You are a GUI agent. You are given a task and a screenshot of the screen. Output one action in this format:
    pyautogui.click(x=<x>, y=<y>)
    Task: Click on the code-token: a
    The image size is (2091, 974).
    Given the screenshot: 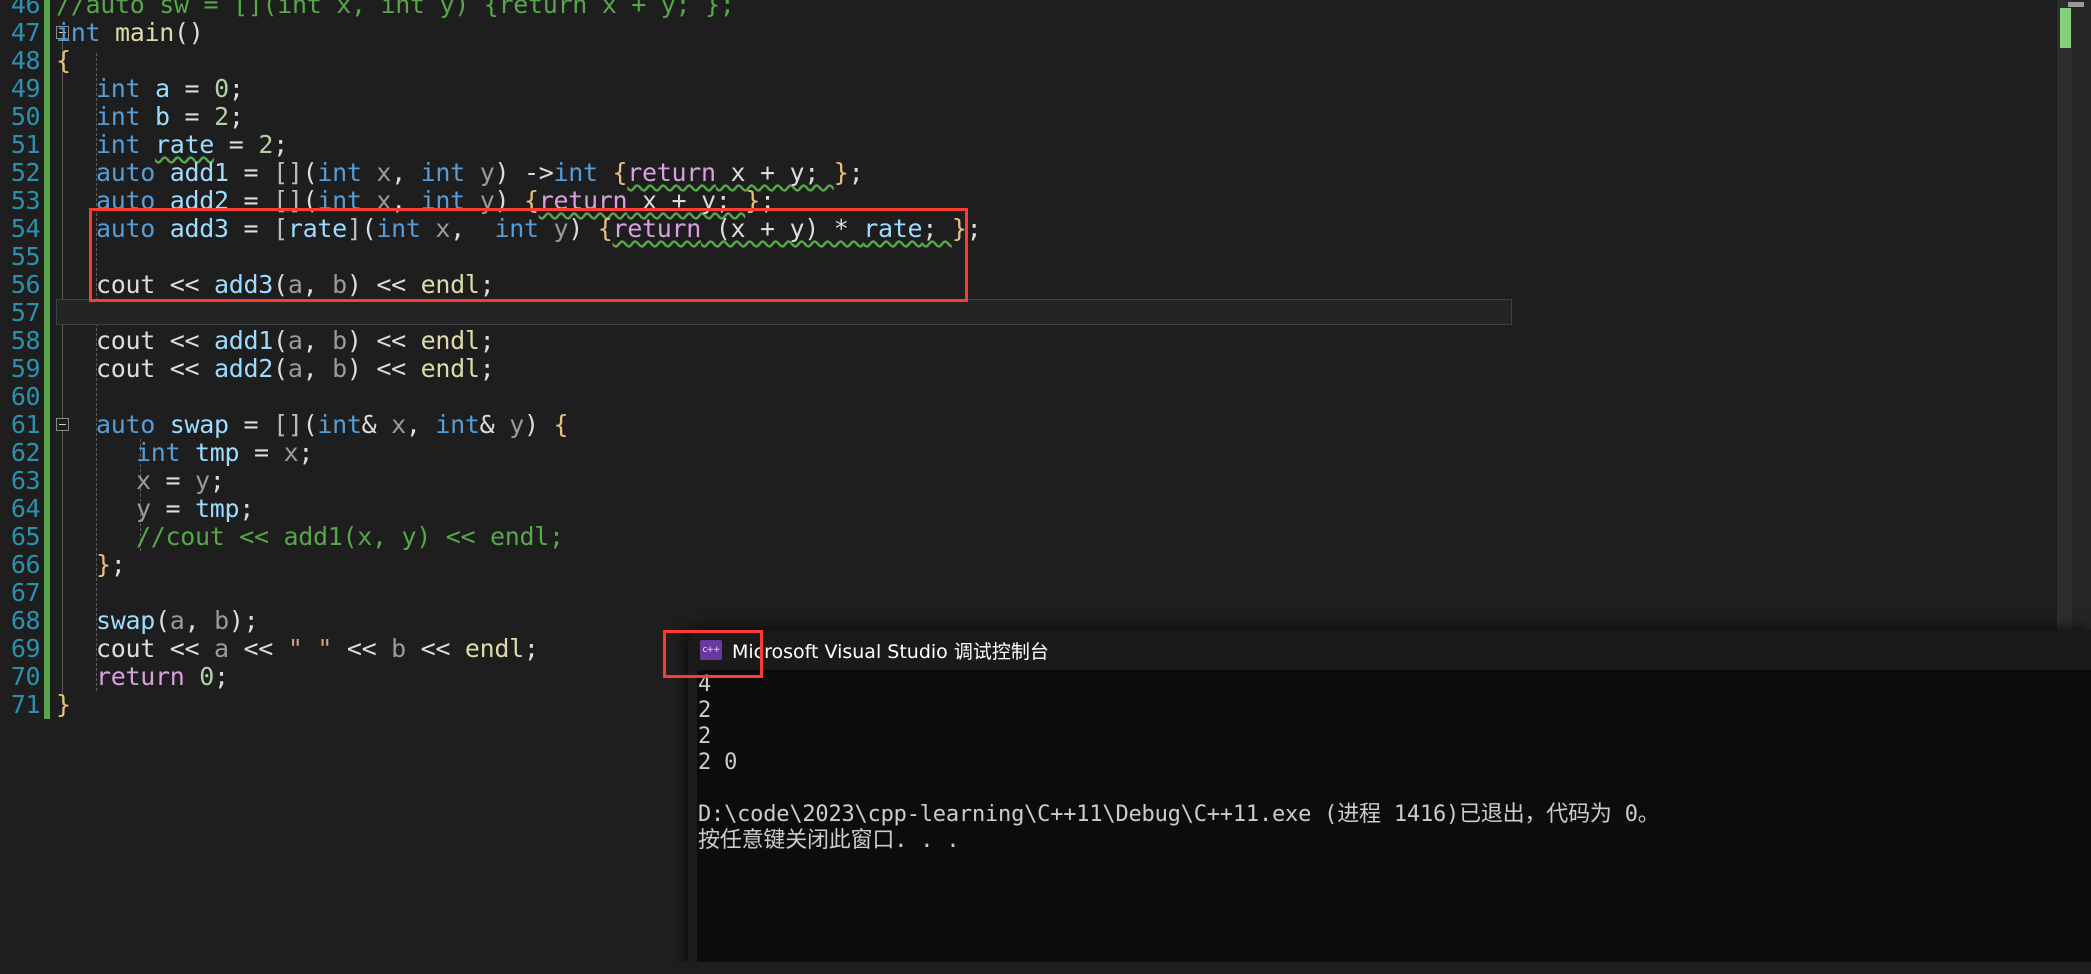 What is the action you would take?
    pyautogui.click(x=295, y=284)
    